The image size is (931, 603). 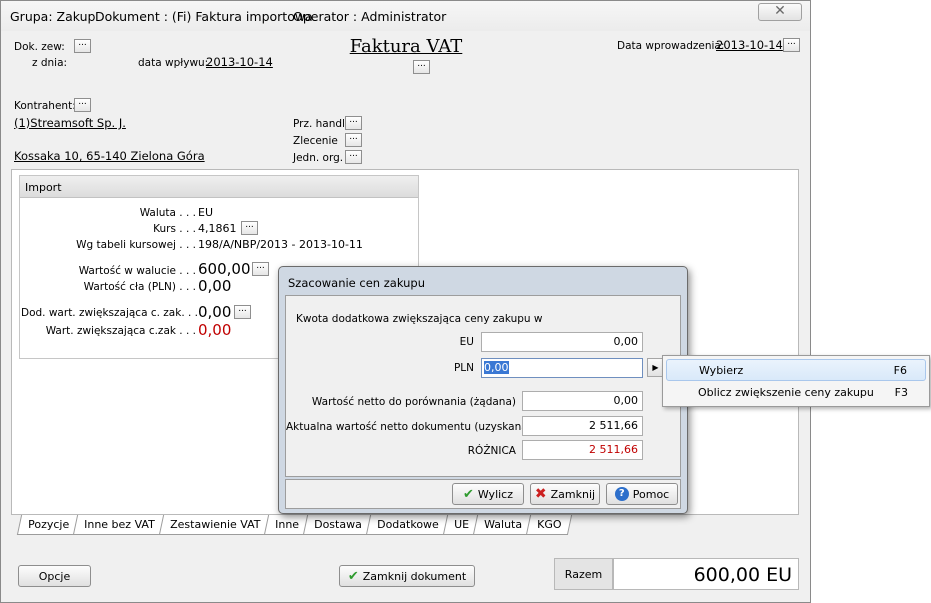 I want to click on netto-uzyskana-value: 2 511,66, so click(x=582, y=426).